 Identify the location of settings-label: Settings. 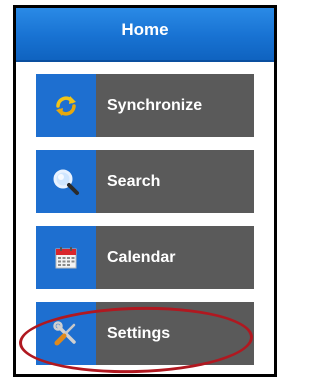
(139, 333).